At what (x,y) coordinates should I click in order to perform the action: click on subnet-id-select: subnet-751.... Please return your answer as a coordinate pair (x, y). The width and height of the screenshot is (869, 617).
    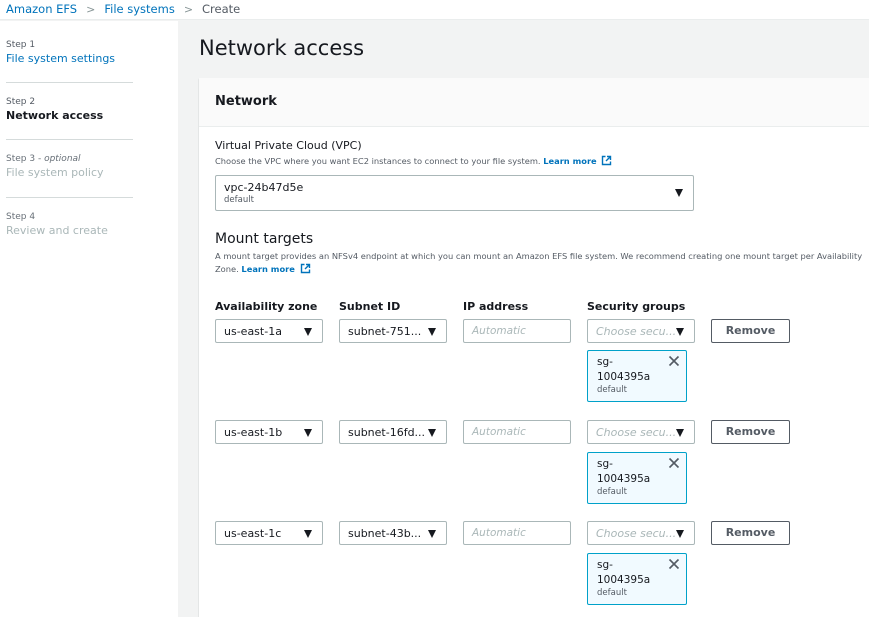
    Looking at the image, I should click on (393, 331).